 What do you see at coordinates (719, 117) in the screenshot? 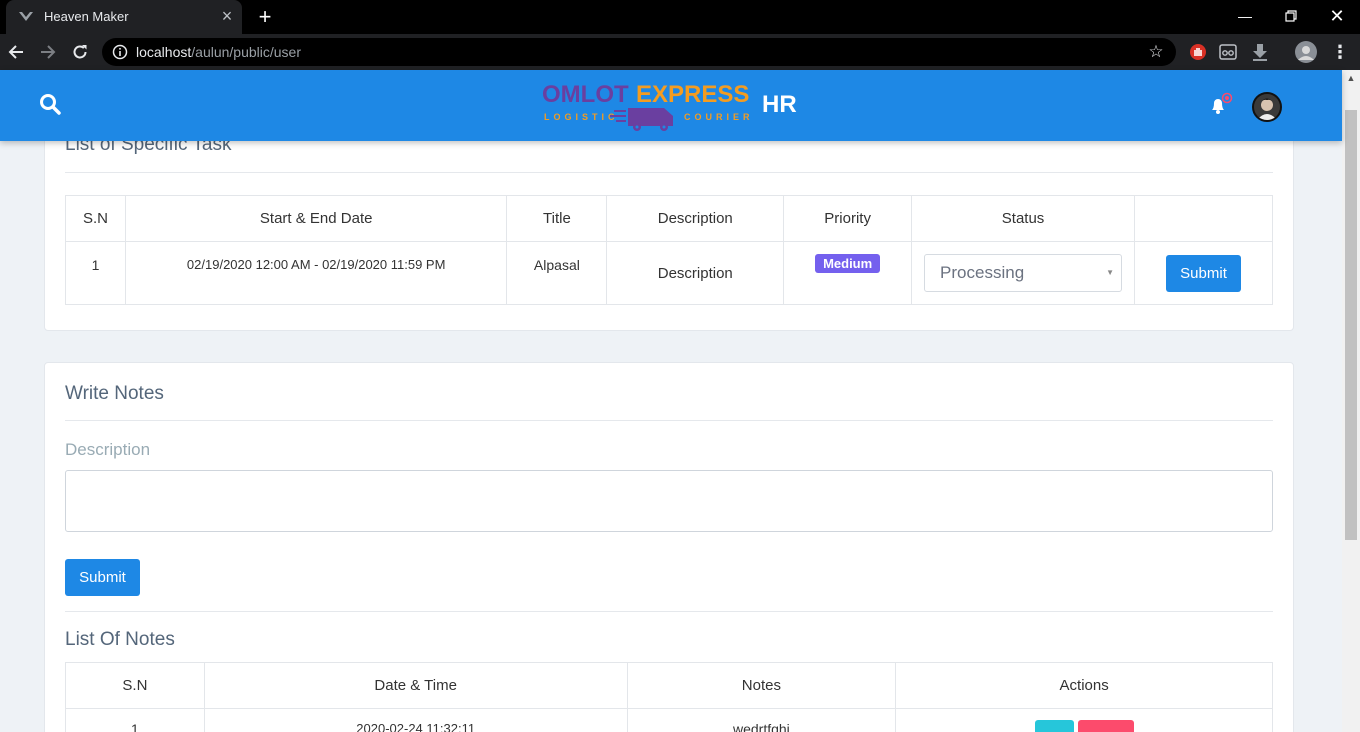
I see `svg-text: COURIER` at bounding box center [719, 117].